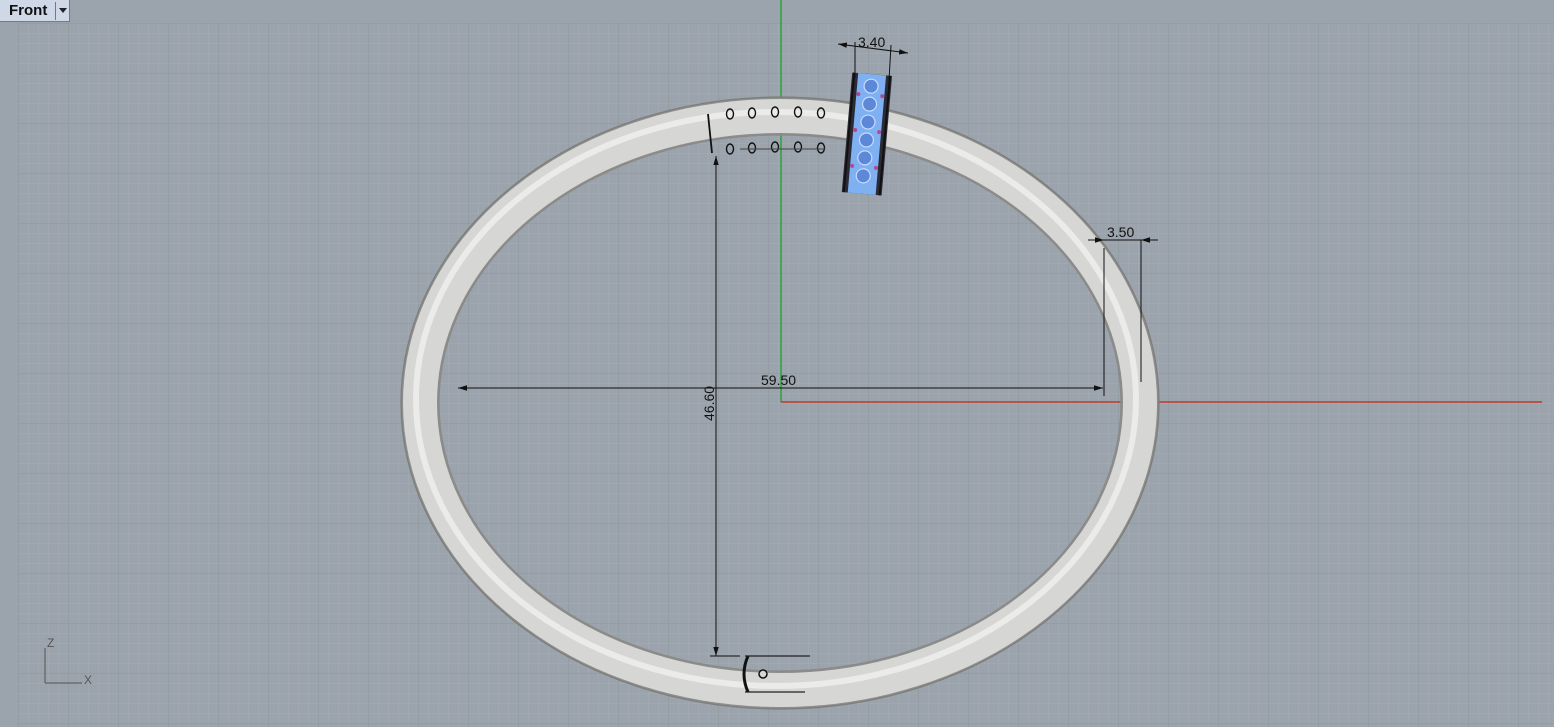  Describe the element at coordinates (27, 10) in the screenshot. I see `viewport-title: Front` at that location.